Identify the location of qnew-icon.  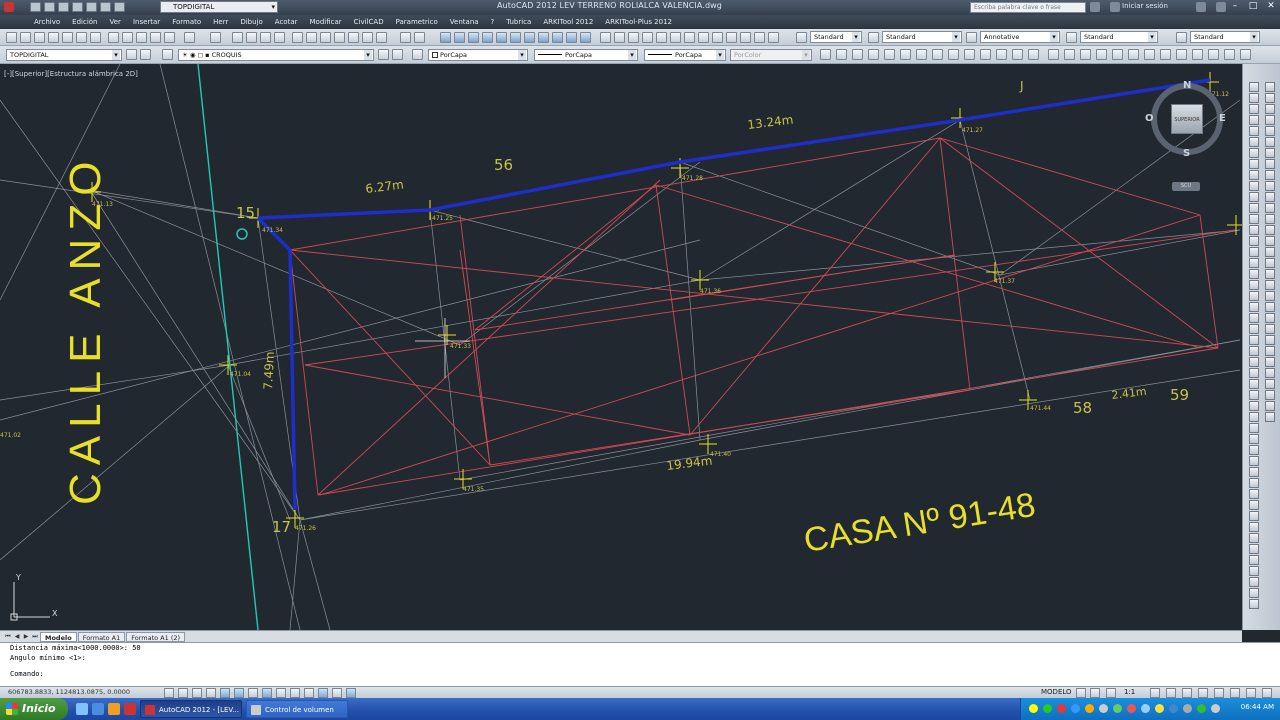
(11, 37).